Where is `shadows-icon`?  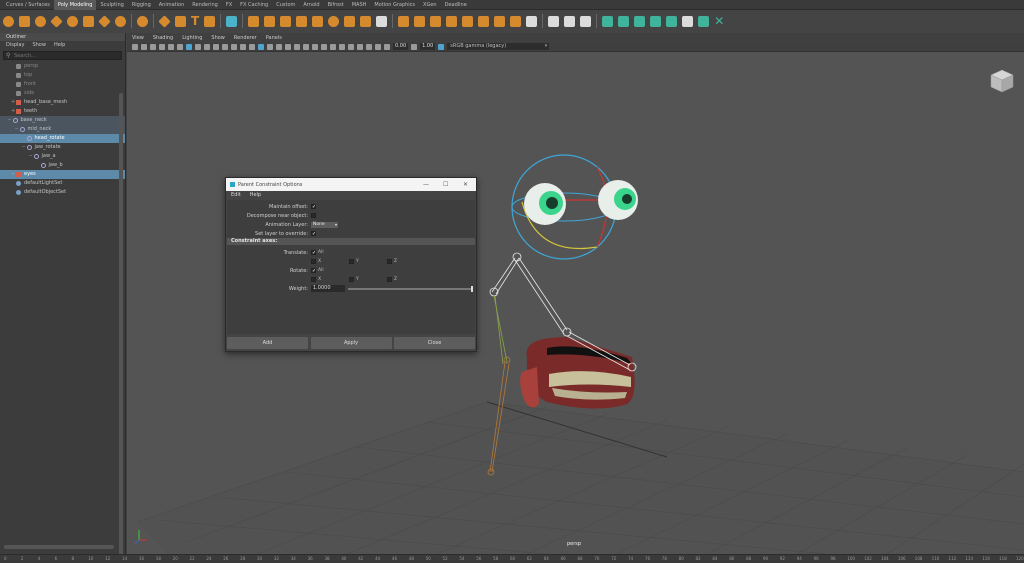
shadows-icon is located at coordinates (306, 46).